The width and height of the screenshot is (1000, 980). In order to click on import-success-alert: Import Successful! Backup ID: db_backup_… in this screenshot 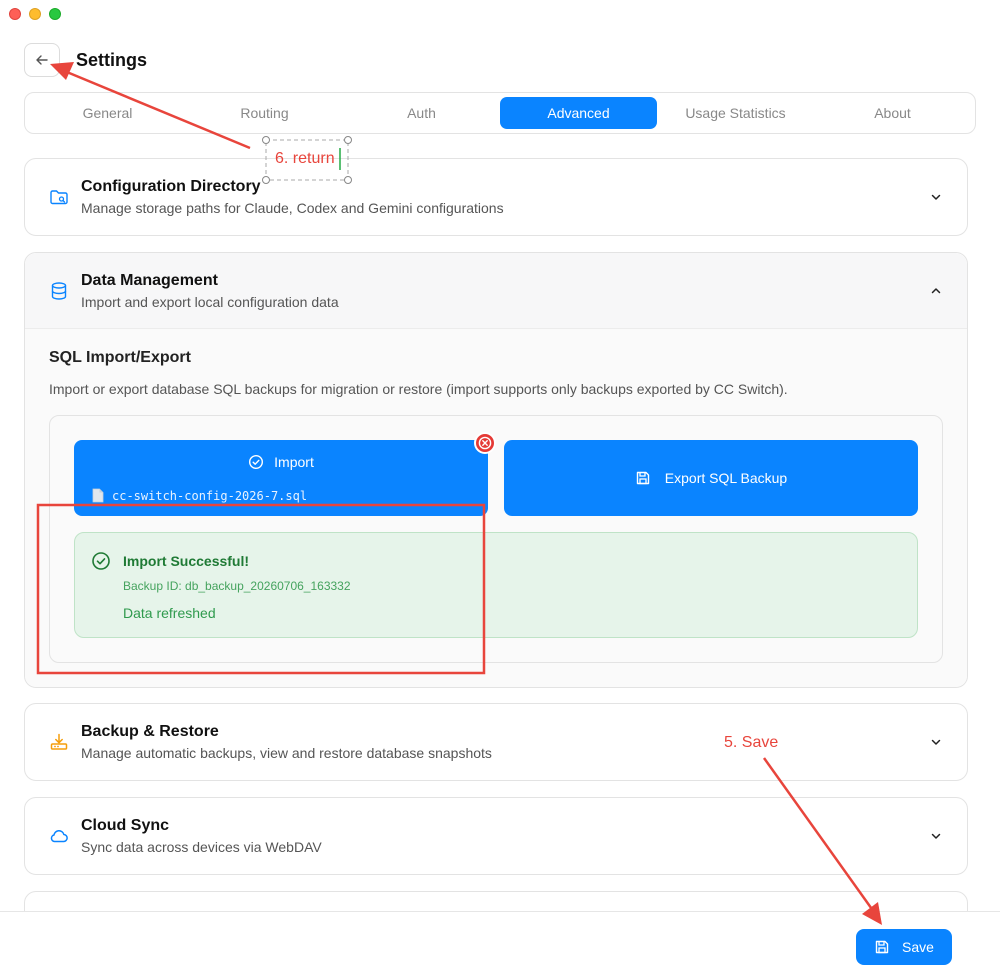, I will do `click(496, 585)`.